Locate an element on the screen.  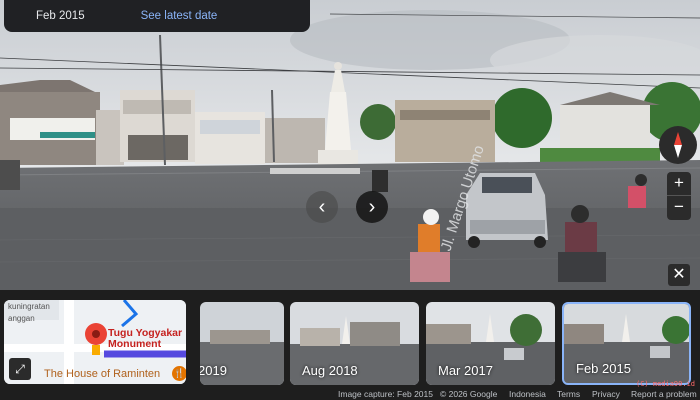
thumbnail-date-label: Aug 2018 is located at coordinates (330, 370).